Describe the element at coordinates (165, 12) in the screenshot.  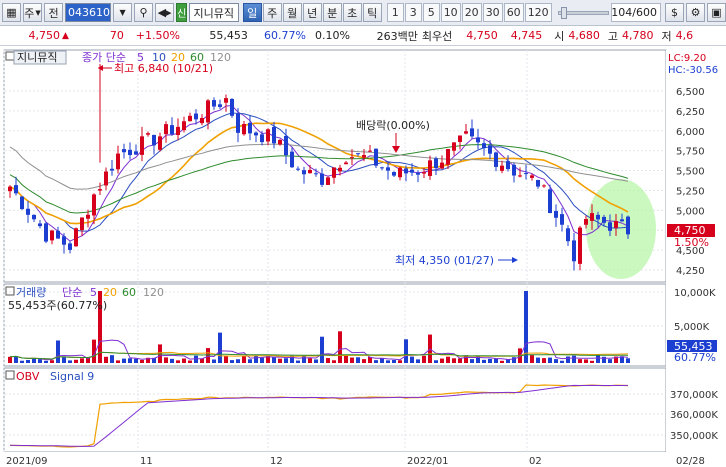
I see `speaker-icon: ◀▸` at that location.